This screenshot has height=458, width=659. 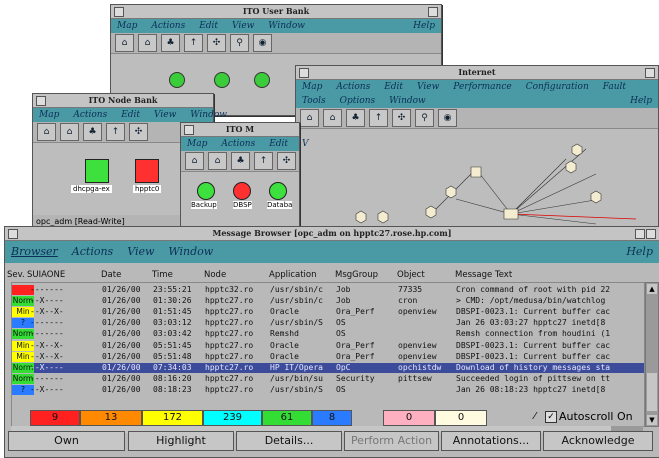 What do you see at coordinates (111, 275) in the screenshot?
I see `col-date: Date` at bounding box center [111, 275].